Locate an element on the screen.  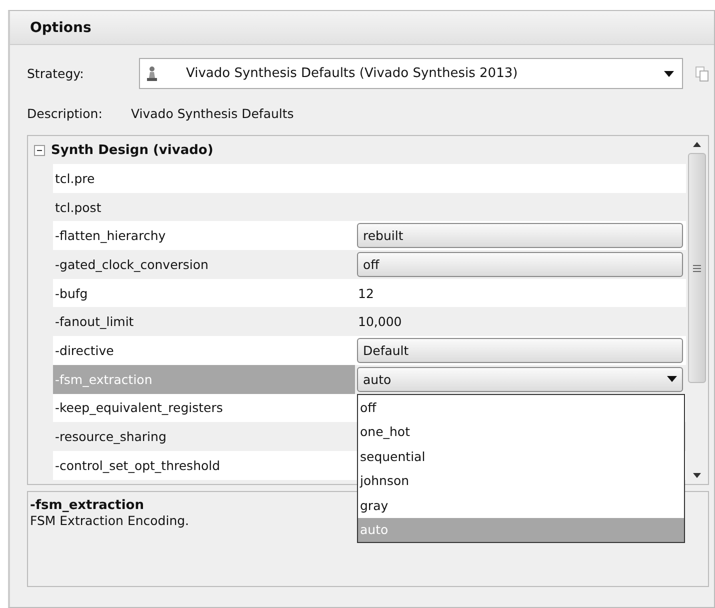
collapse-icon is located at coordinates (39, 150).